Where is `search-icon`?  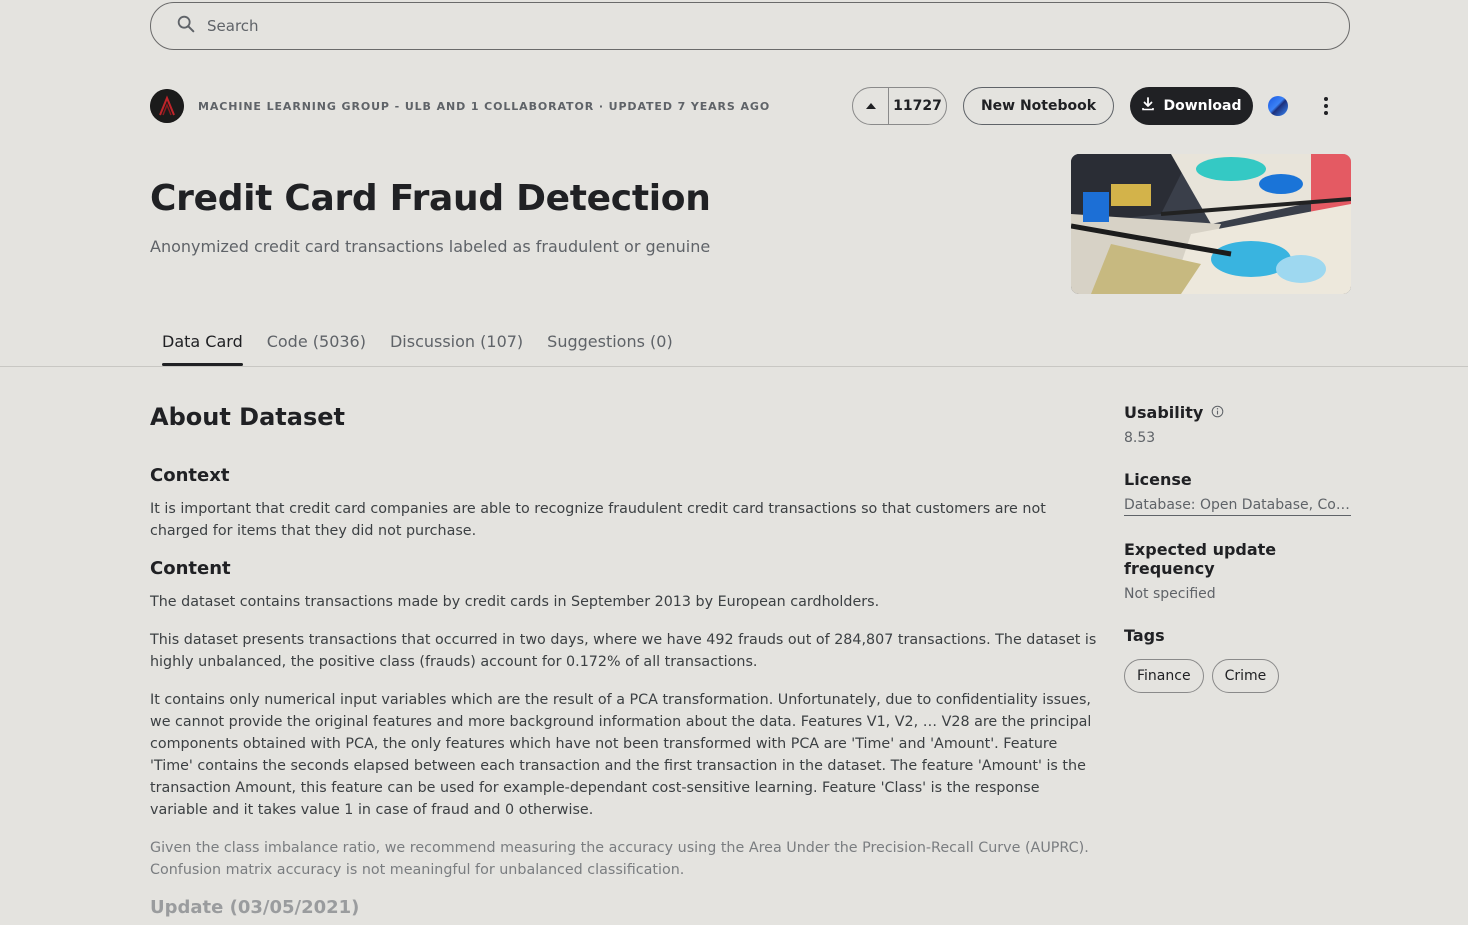
search-icon is located at coordinates (186, 26).